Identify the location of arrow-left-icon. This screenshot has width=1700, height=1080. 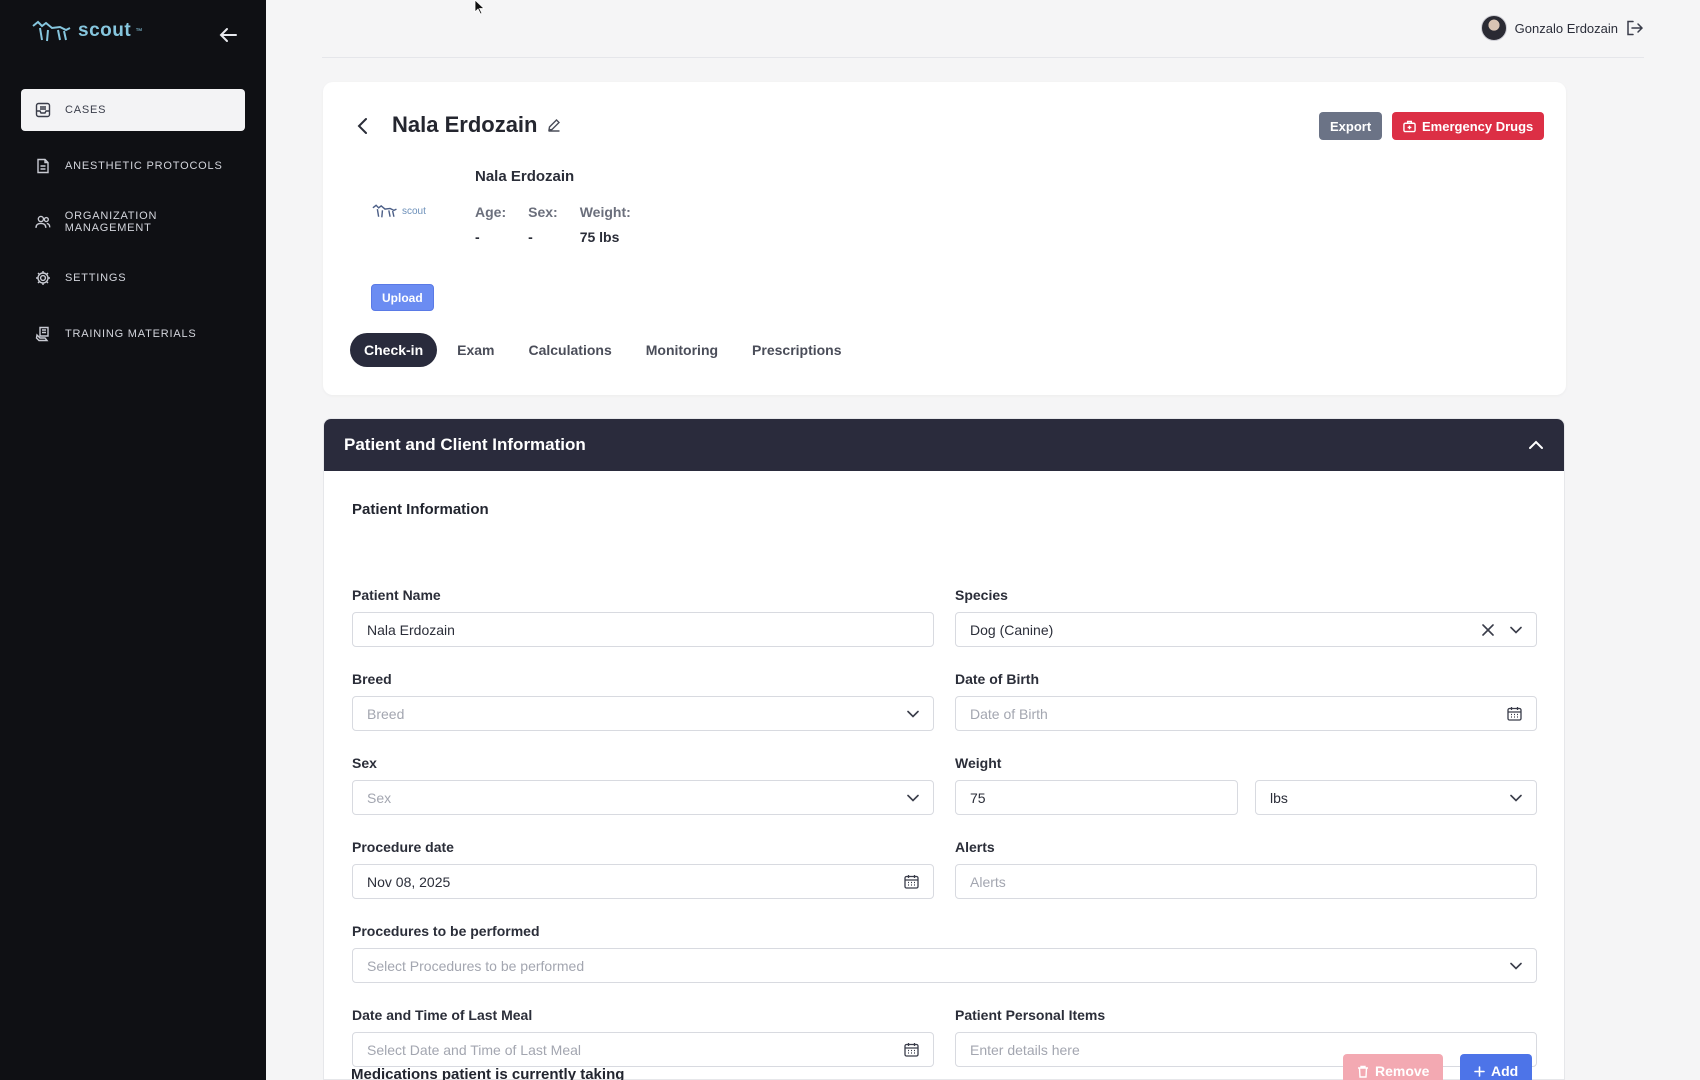
(228, 35).